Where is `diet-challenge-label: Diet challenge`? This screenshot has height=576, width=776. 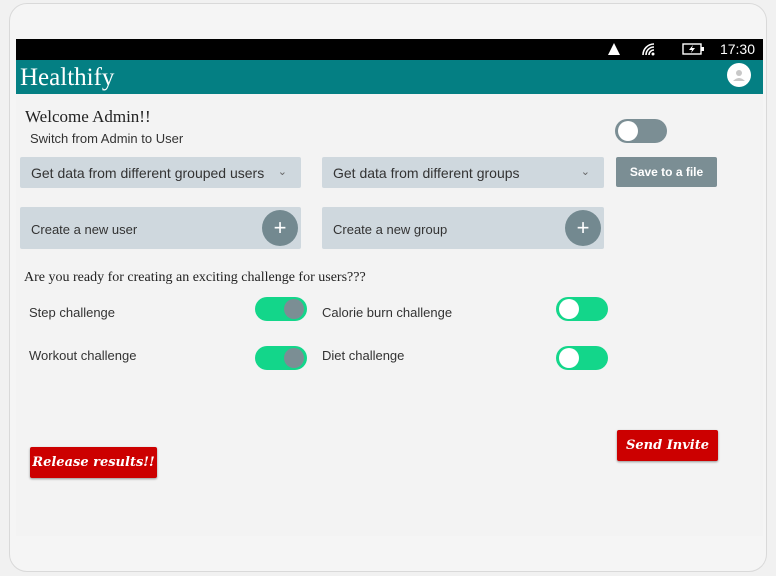
diet-challenge-label: Diet challenge is located at coordinates (363, 355).